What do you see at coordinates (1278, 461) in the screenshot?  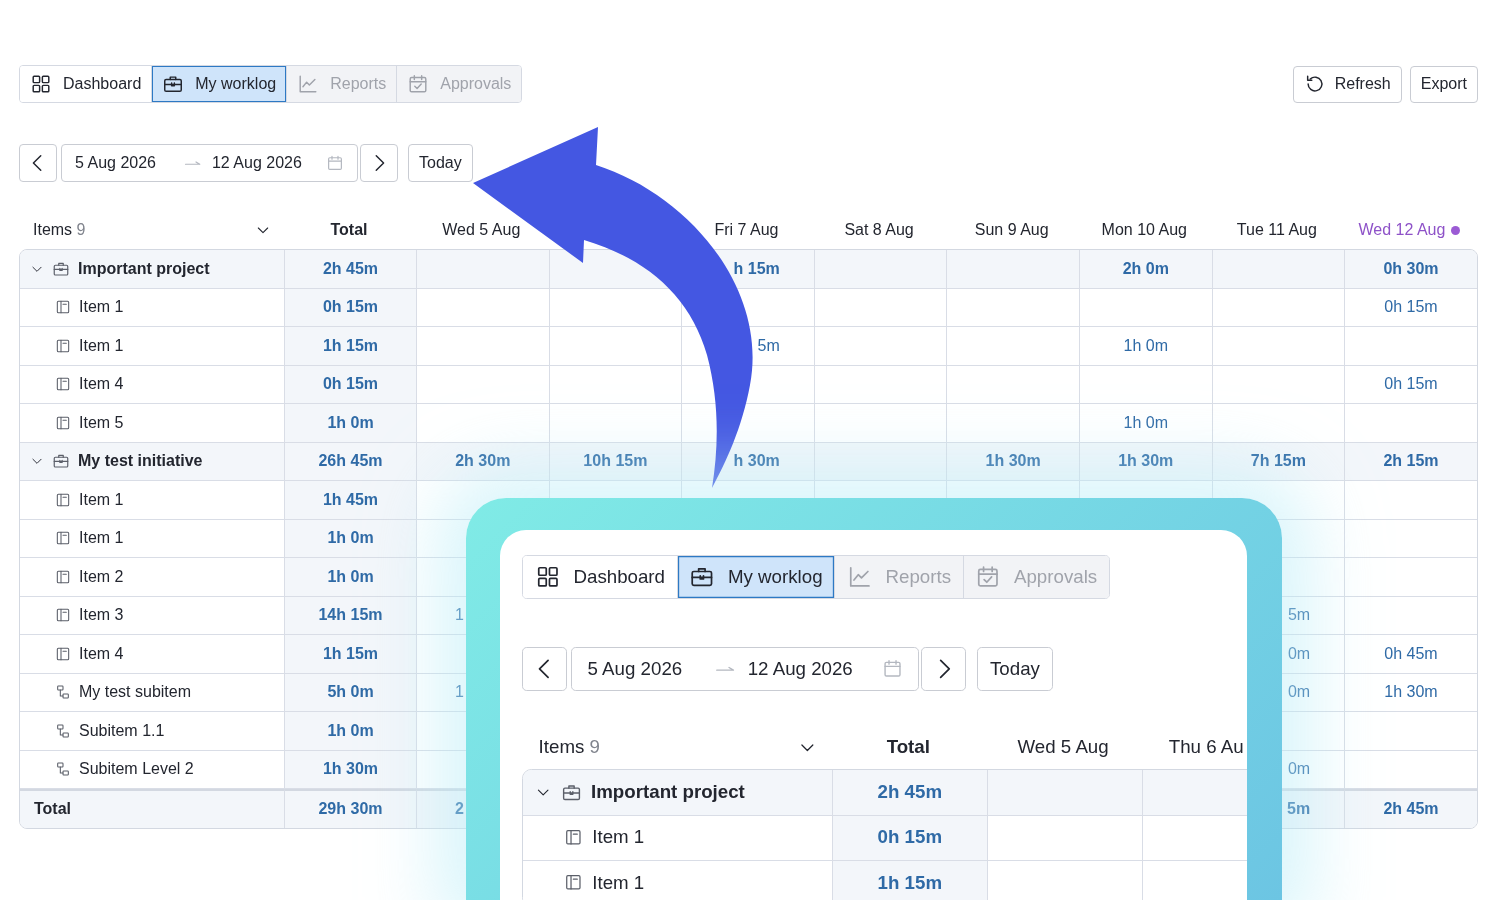 I see `table-cell: 7h 15m` at bounding box center [1278, 461].